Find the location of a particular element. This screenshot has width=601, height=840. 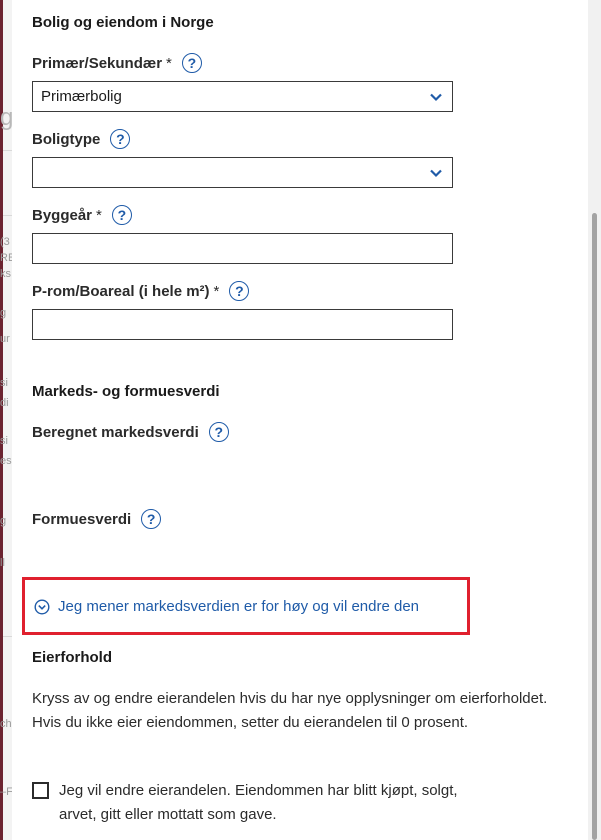

label-text: Boligtype is located at coordinates (66, 139).